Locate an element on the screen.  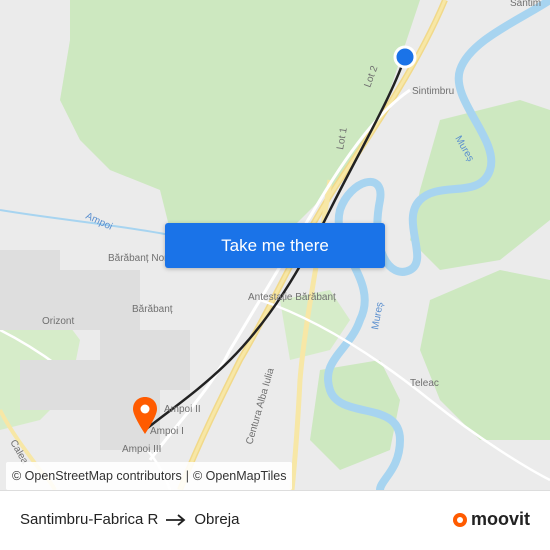
place-label-ampoi-3: Ampoi III is located at coordinates (141, 449).